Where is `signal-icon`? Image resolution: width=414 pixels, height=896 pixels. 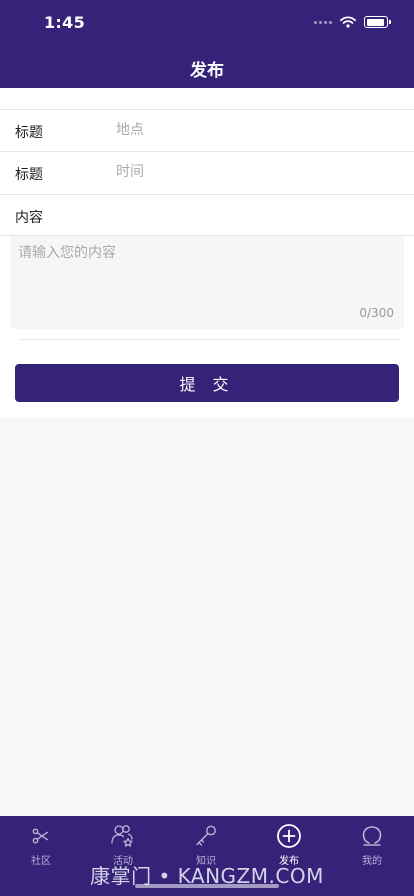 signal-icon is located at coordinates (323, 22).